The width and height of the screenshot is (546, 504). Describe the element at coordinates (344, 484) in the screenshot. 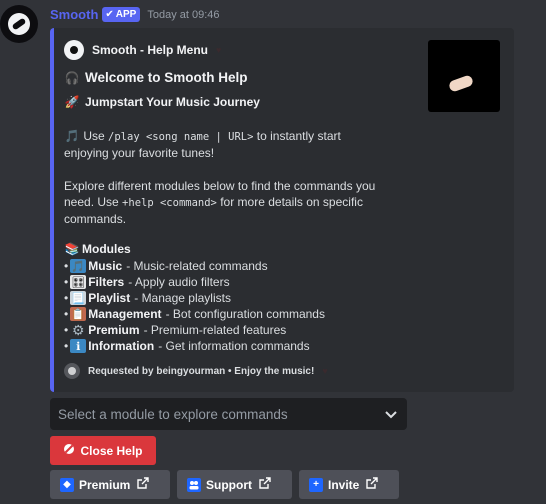

I see `invite-label: Invite` at that location.